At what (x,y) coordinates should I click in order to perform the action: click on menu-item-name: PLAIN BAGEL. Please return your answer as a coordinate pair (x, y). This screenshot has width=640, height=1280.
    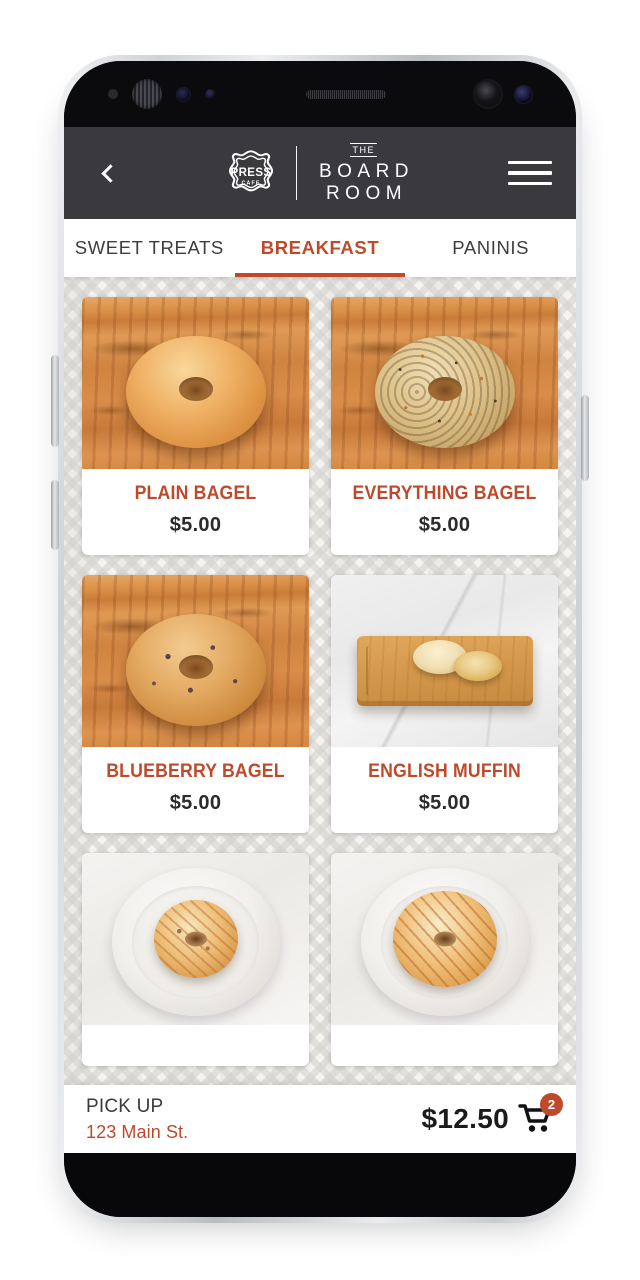
    Looking at the image, I should click on (195, 493).